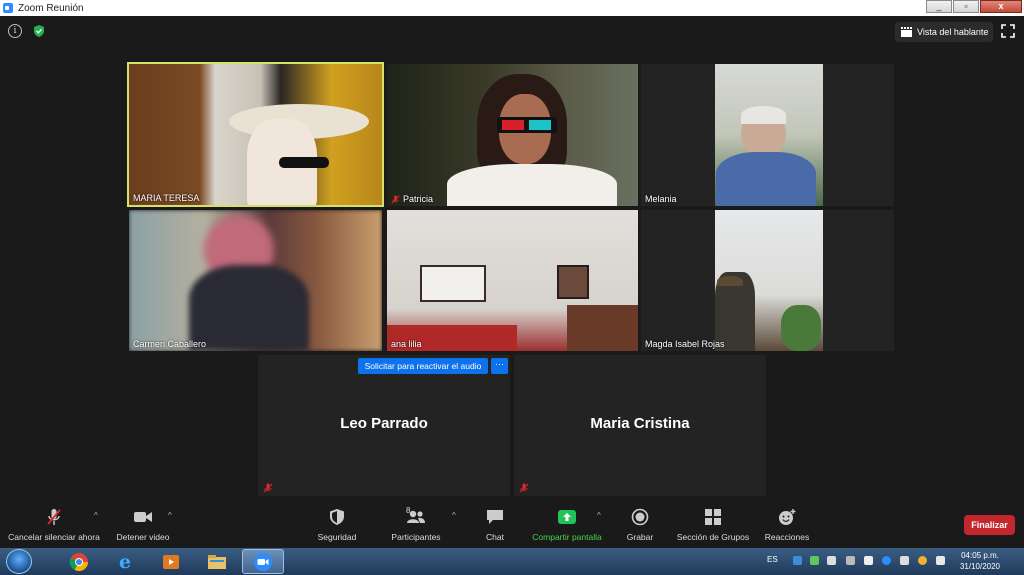 This screenshot has height=575, width=1024. What do you see at coordinates (767, 135) in the screenshot?
I see `video-tile-melania: Melania` at bounding box center [767, 135].